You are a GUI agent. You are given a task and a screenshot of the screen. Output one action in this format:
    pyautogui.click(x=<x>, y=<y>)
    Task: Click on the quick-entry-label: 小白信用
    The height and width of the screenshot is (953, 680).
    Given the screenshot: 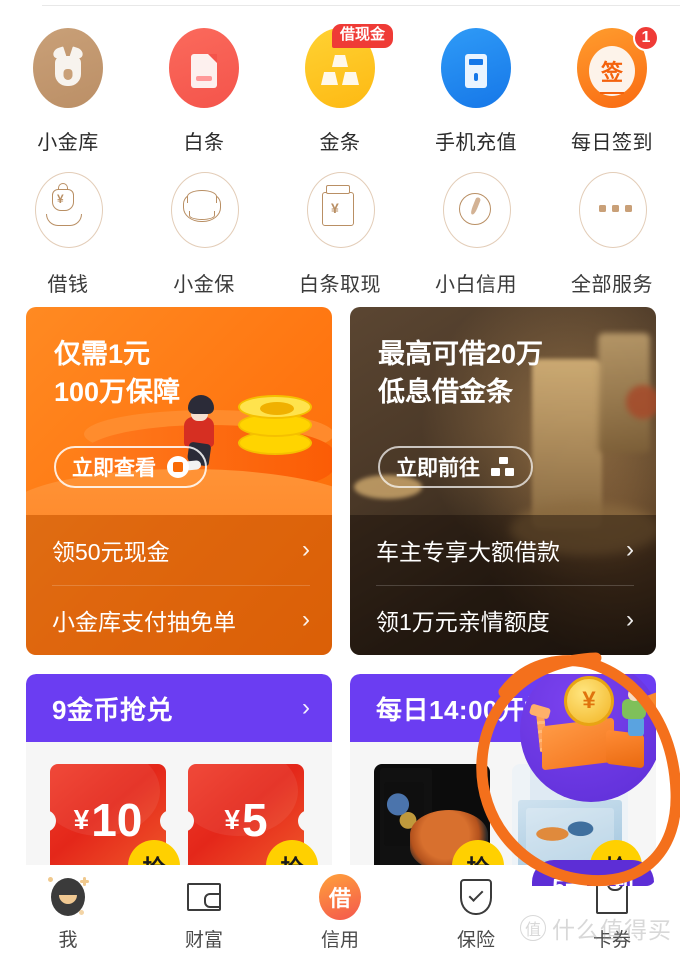 What is the action you would take?
    pyautogui.click(x=476, y=285)
    